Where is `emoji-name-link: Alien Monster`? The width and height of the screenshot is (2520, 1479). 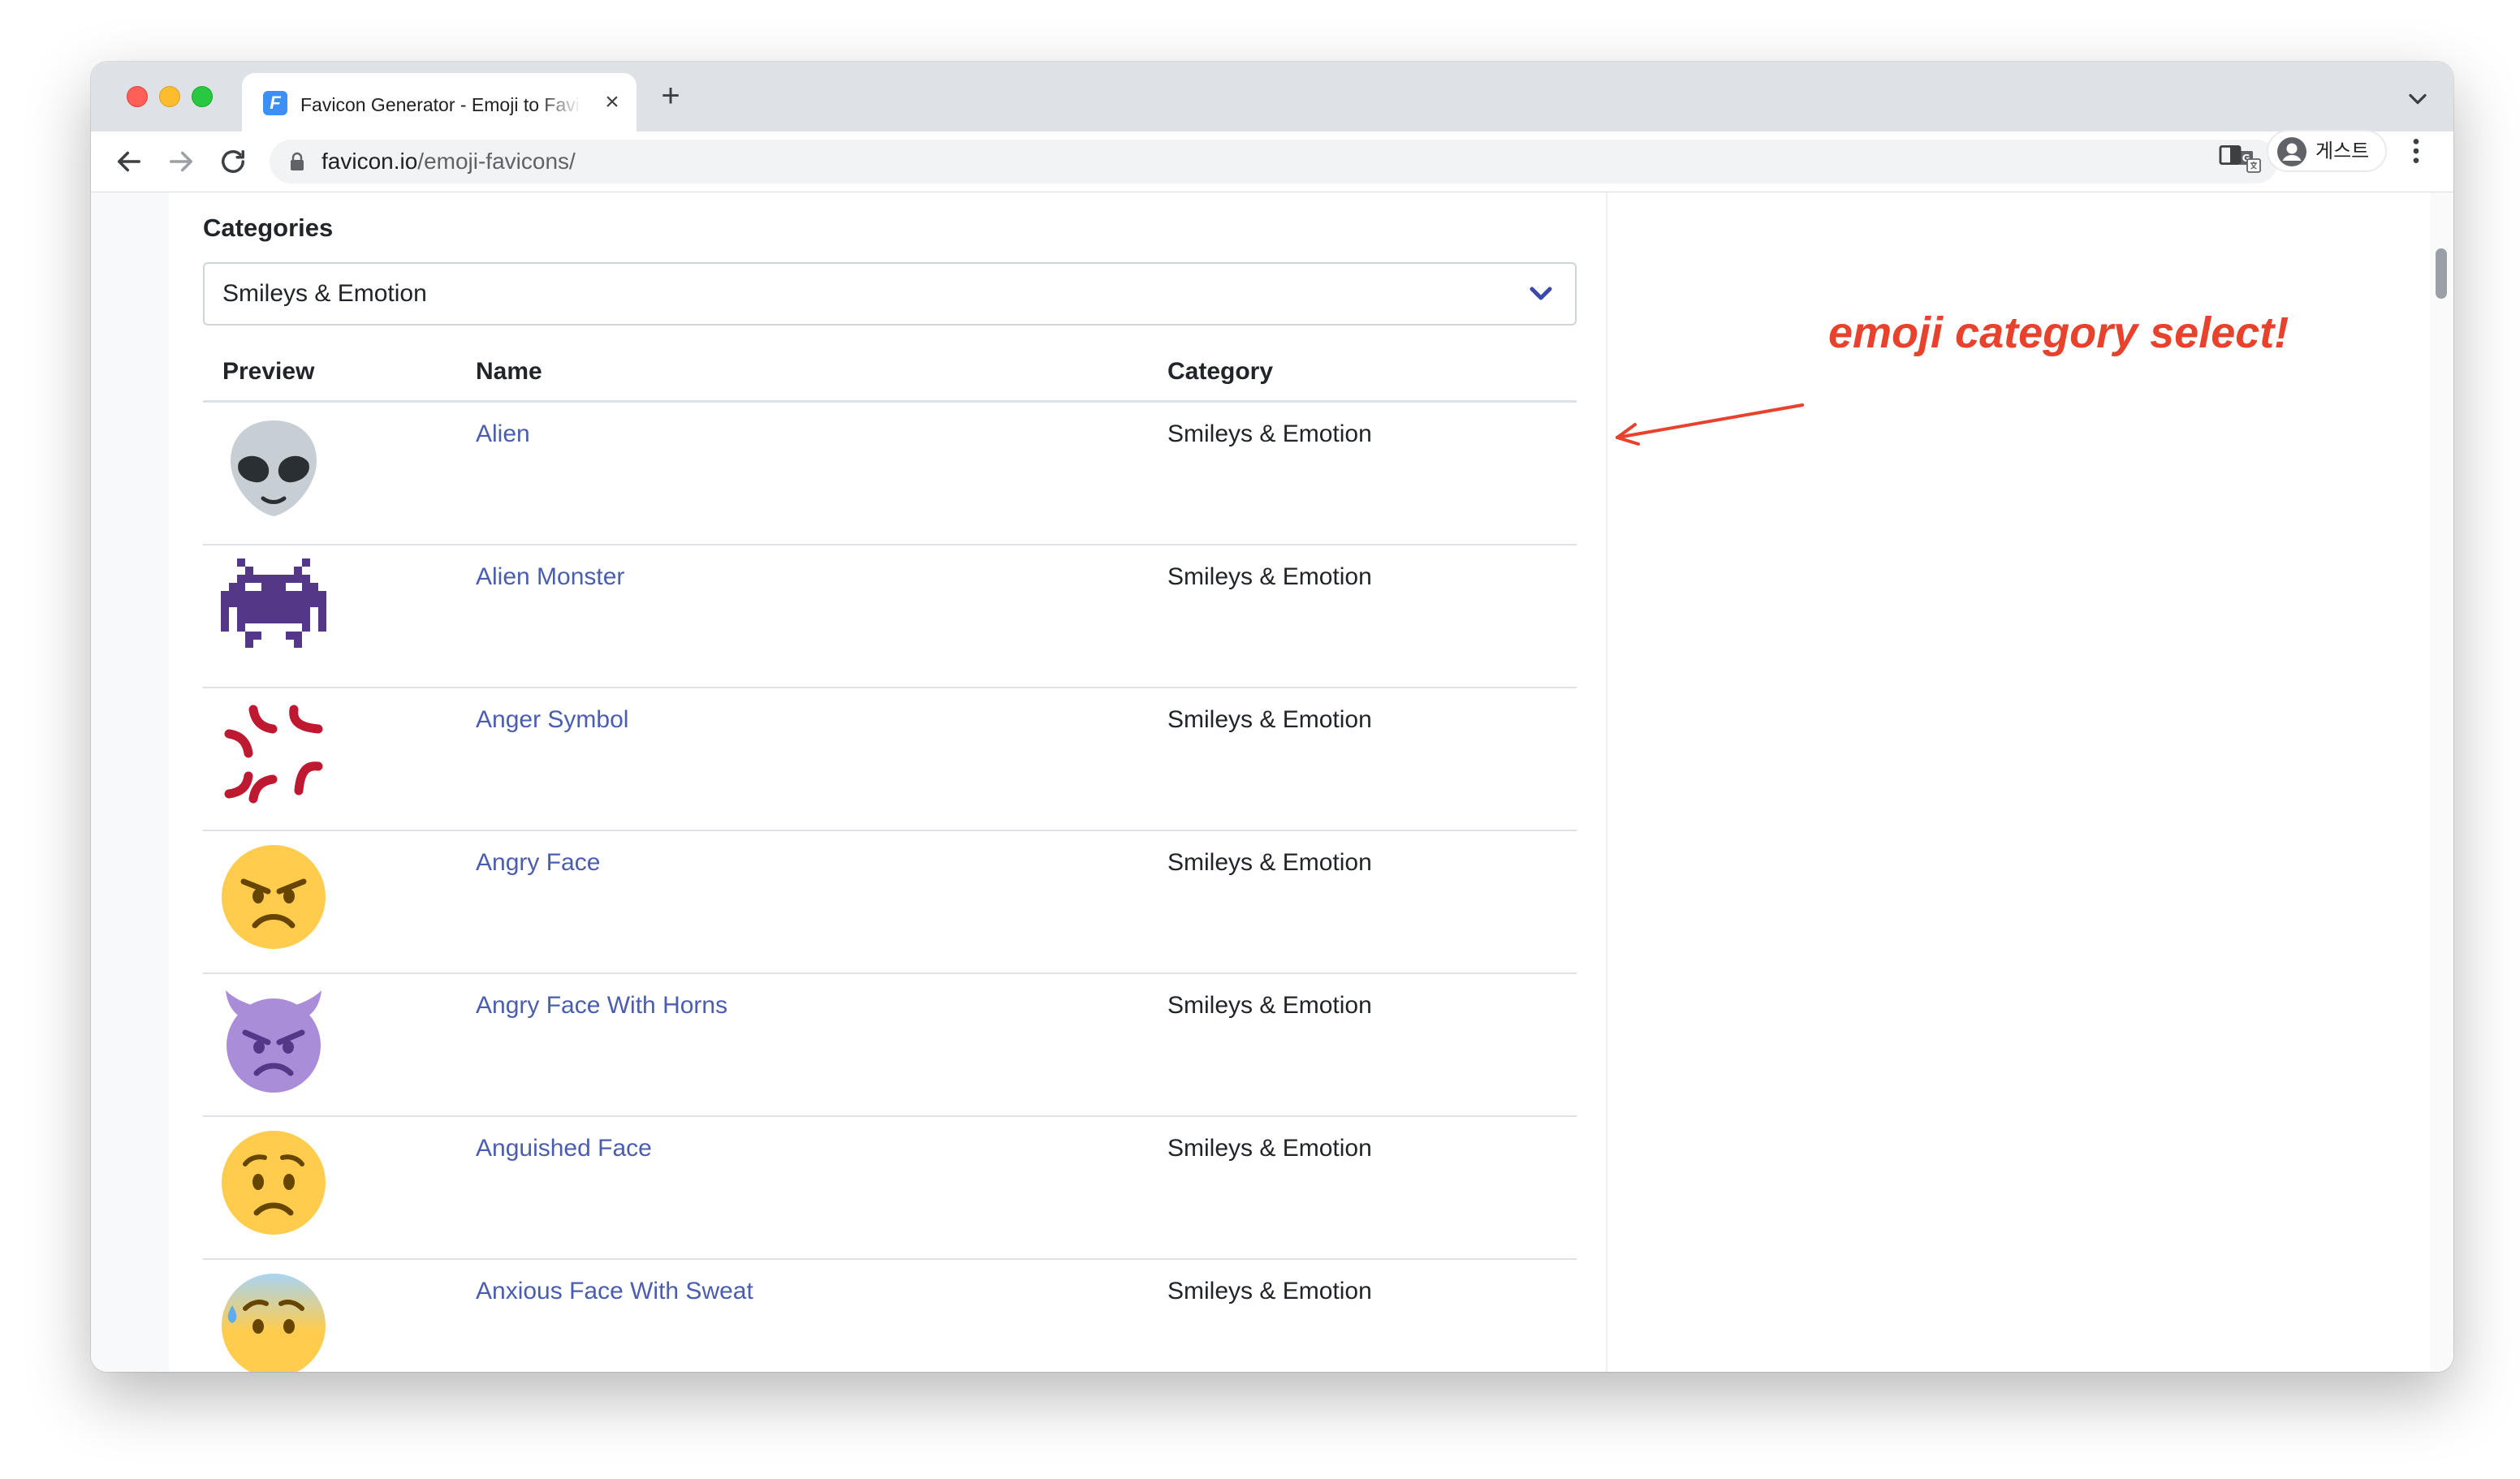 emoji-name-link: Alien Monster is located at coordinates (550, 577).